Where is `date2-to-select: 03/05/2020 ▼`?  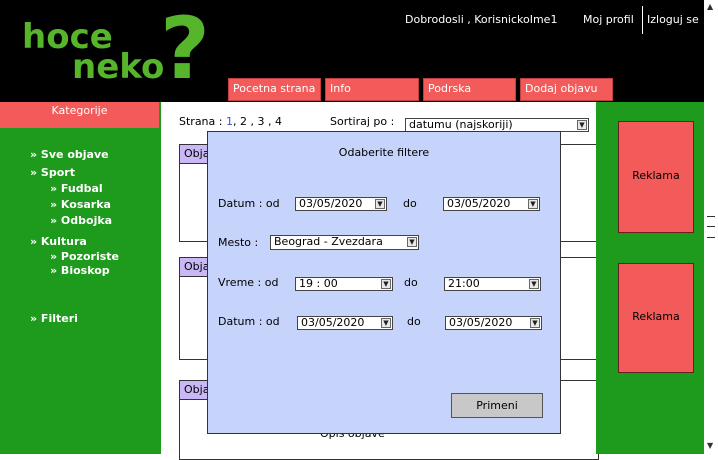
date2-to-select: 03/05/2020 ▼ is located at coordinates (493, 323).